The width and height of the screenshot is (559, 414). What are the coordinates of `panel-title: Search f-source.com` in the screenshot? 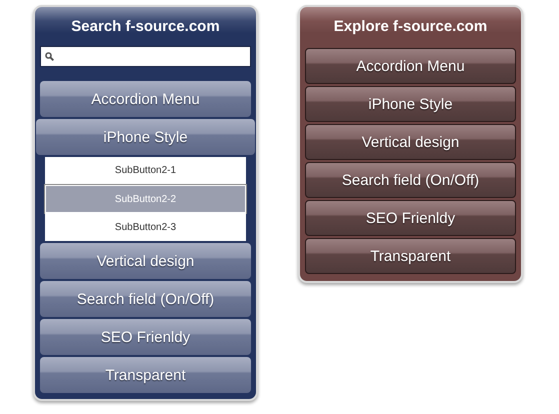 It's located at (145, 27).